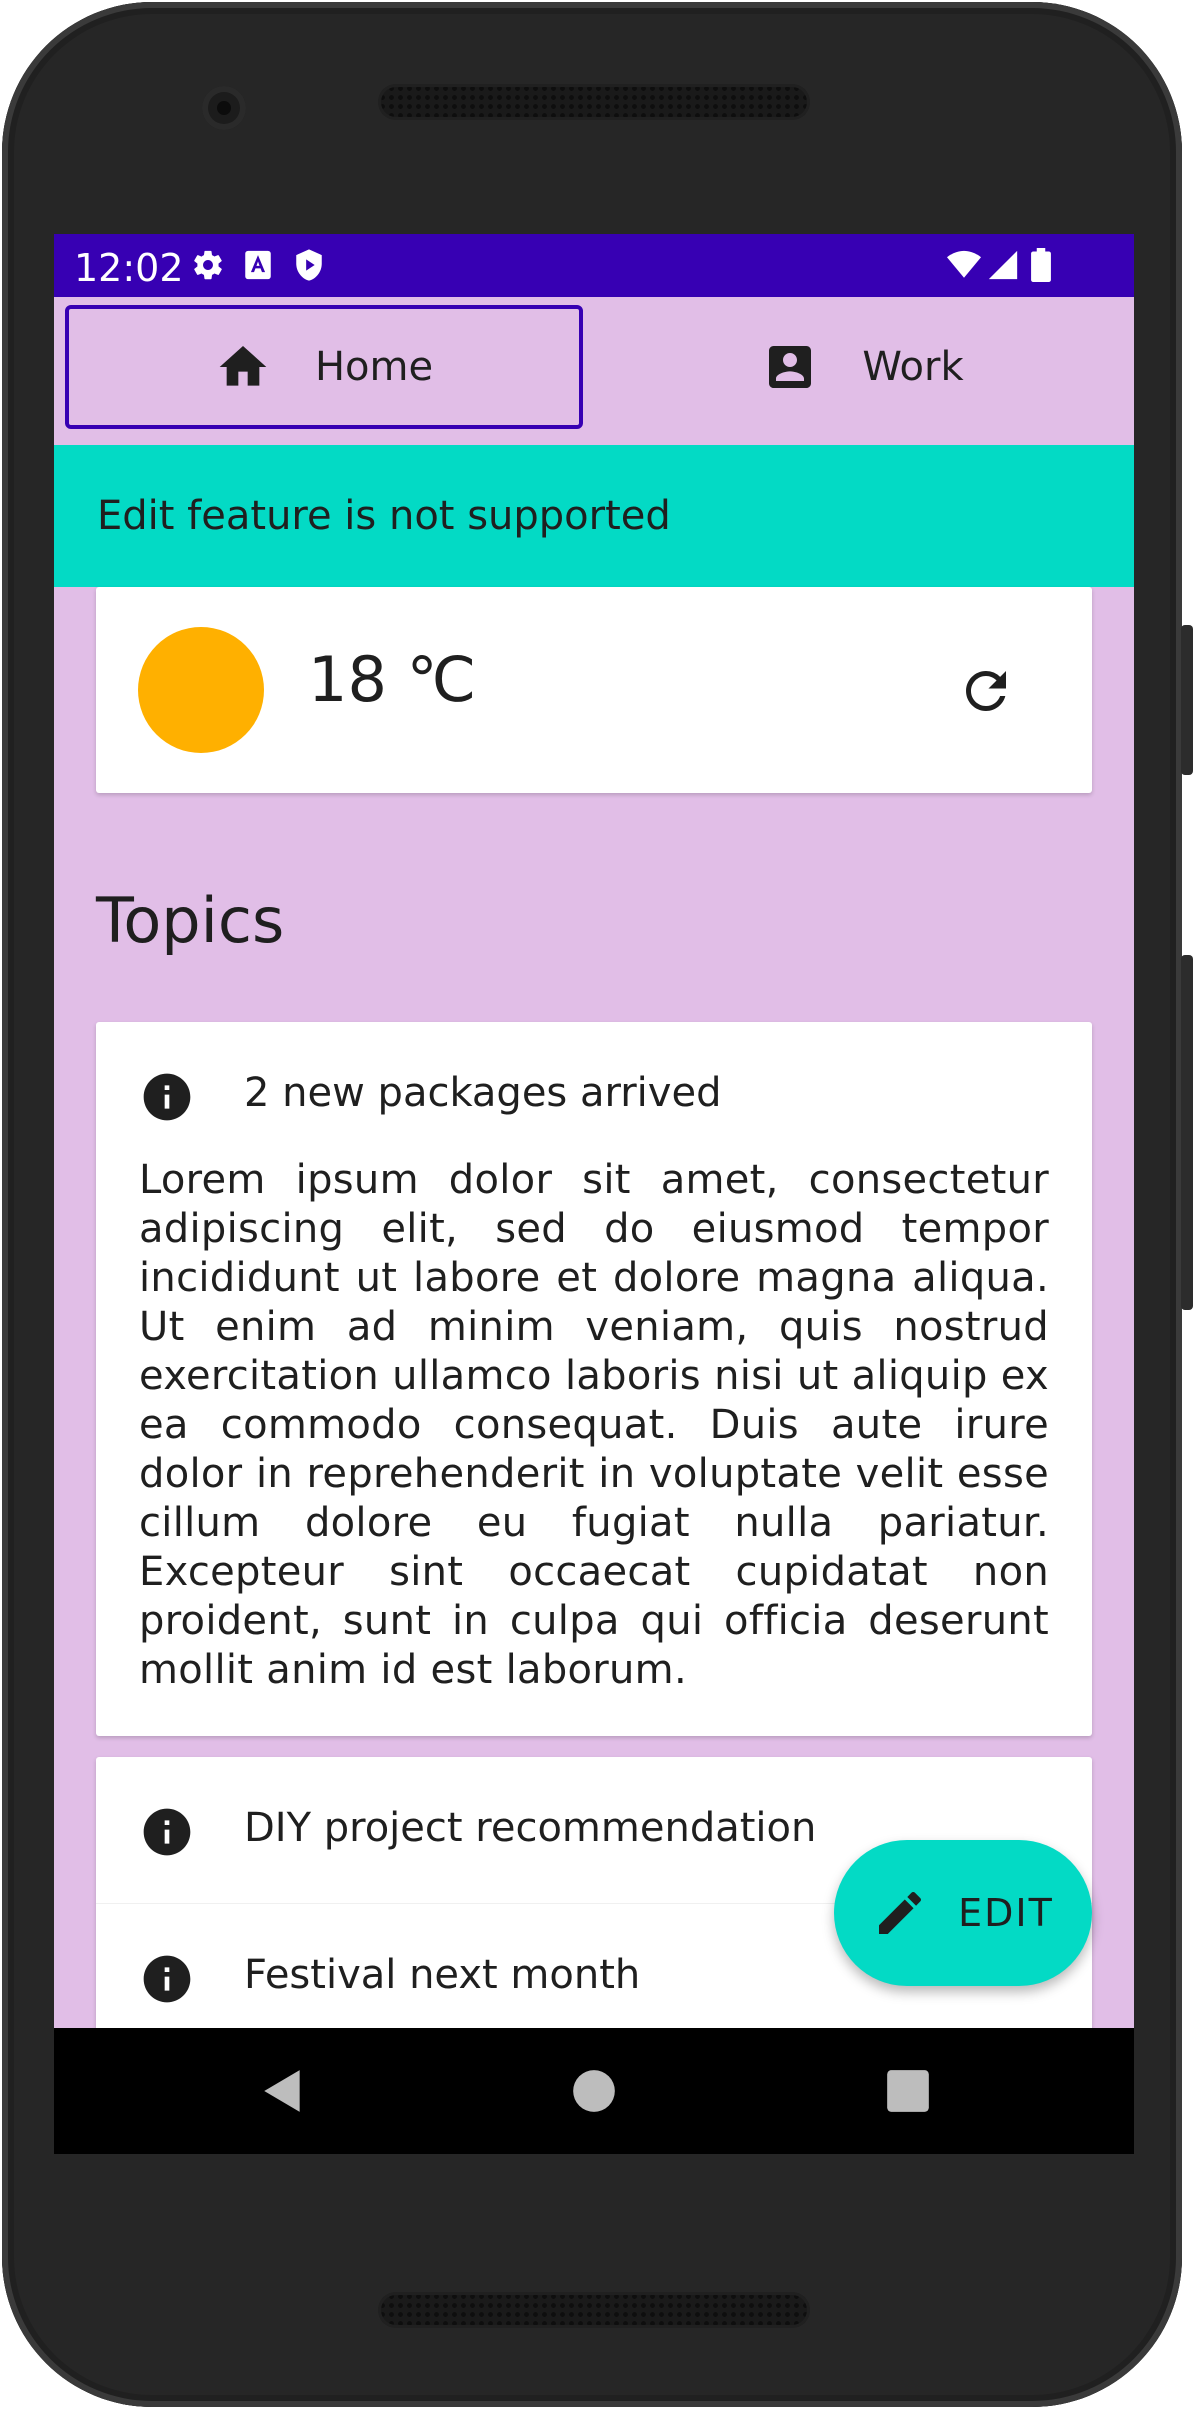 The width and height of the screenshot is (1194, 2409). I want to click on account-box-icon, so click(790, 367).